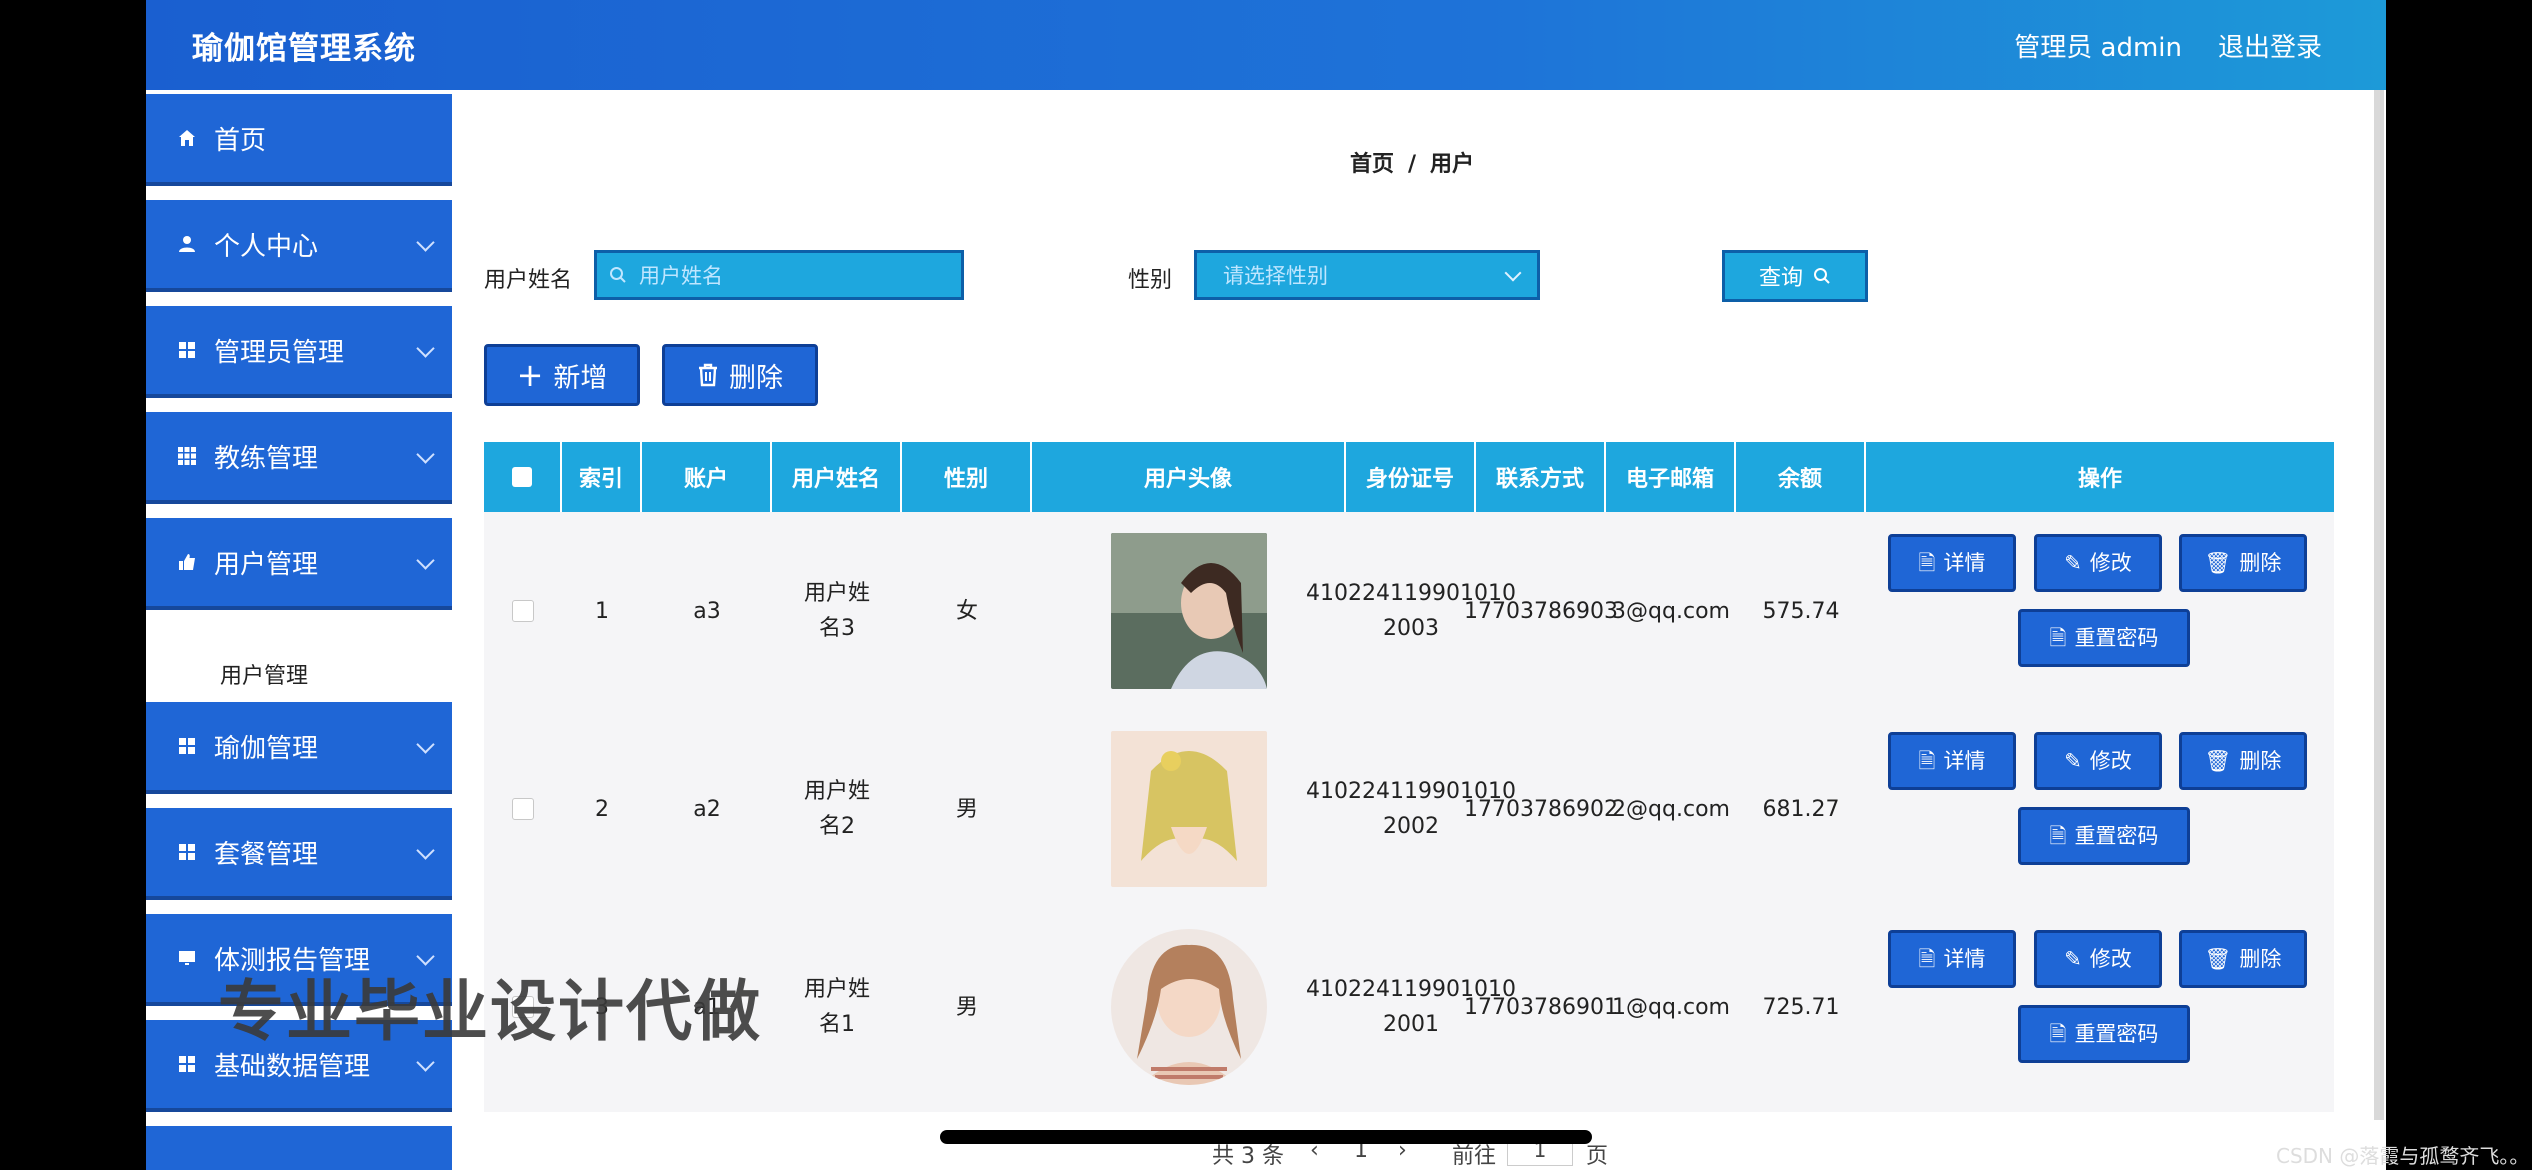  I want to click on monitor-icon, so click(187, 958).